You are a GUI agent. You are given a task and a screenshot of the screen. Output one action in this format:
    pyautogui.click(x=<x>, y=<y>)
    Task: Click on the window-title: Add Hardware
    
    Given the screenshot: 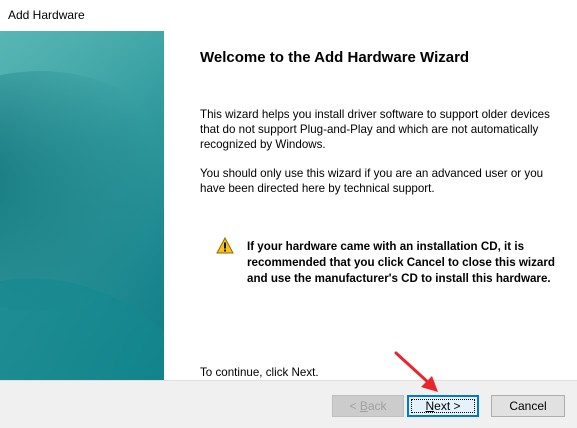 What is the action you would take?
    pyautogui.click(x=46, y=15)
    